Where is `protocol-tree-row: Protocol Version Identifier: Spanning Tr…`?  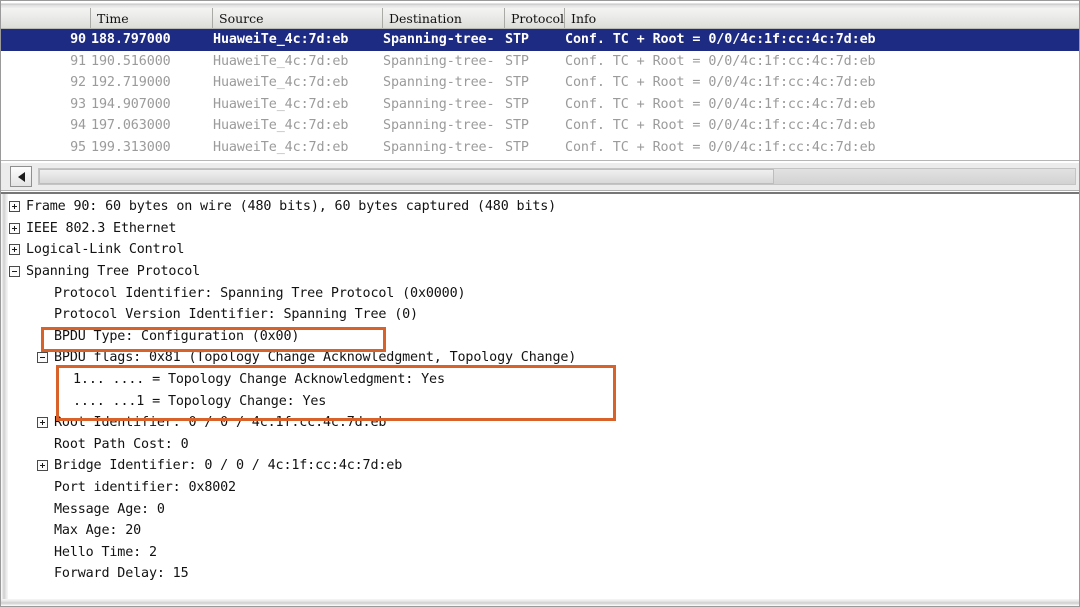
protocol-tree-row: Protocol Version Identifier: Spanning Tr… is located at coordinates (544, 315).